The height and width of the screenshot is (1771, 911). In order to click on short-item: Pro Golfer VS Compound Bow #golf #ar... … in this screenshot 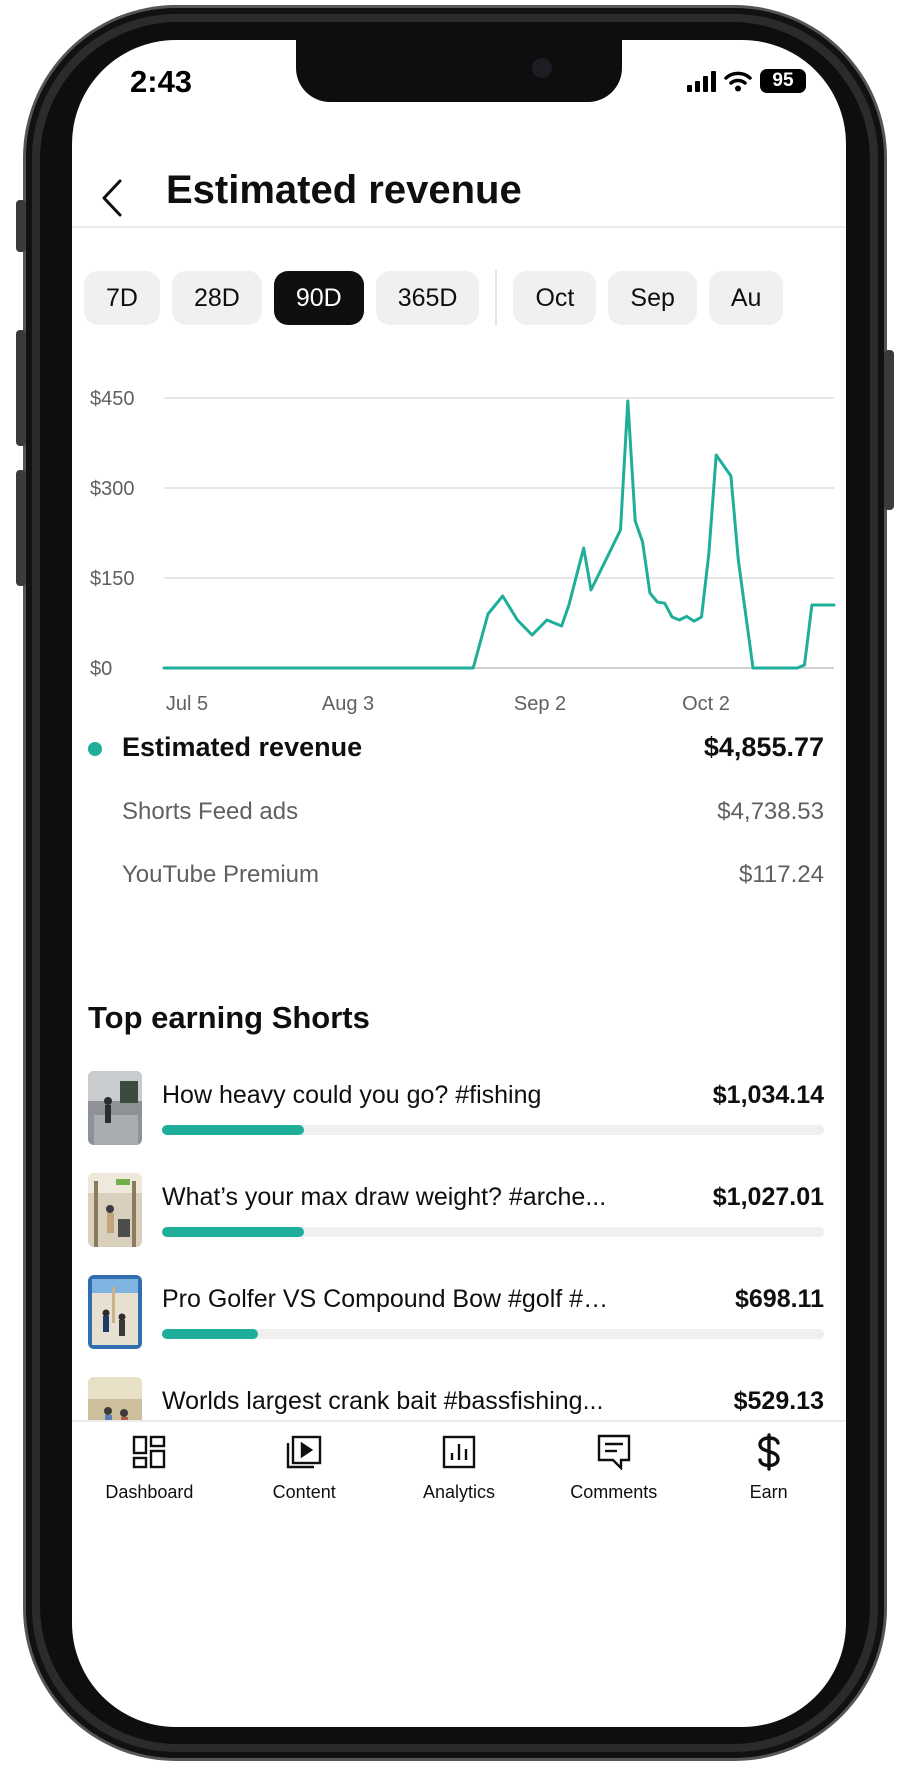, I will do `click(459, 1315)`.